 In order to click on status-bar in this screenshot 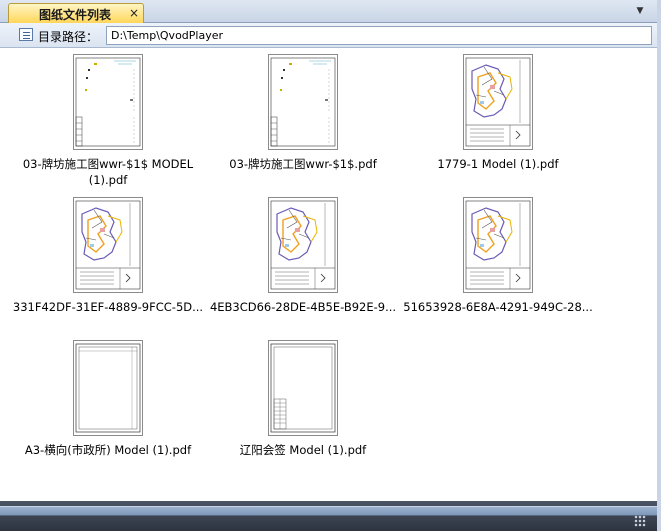, I will do `click(330, 516)`.